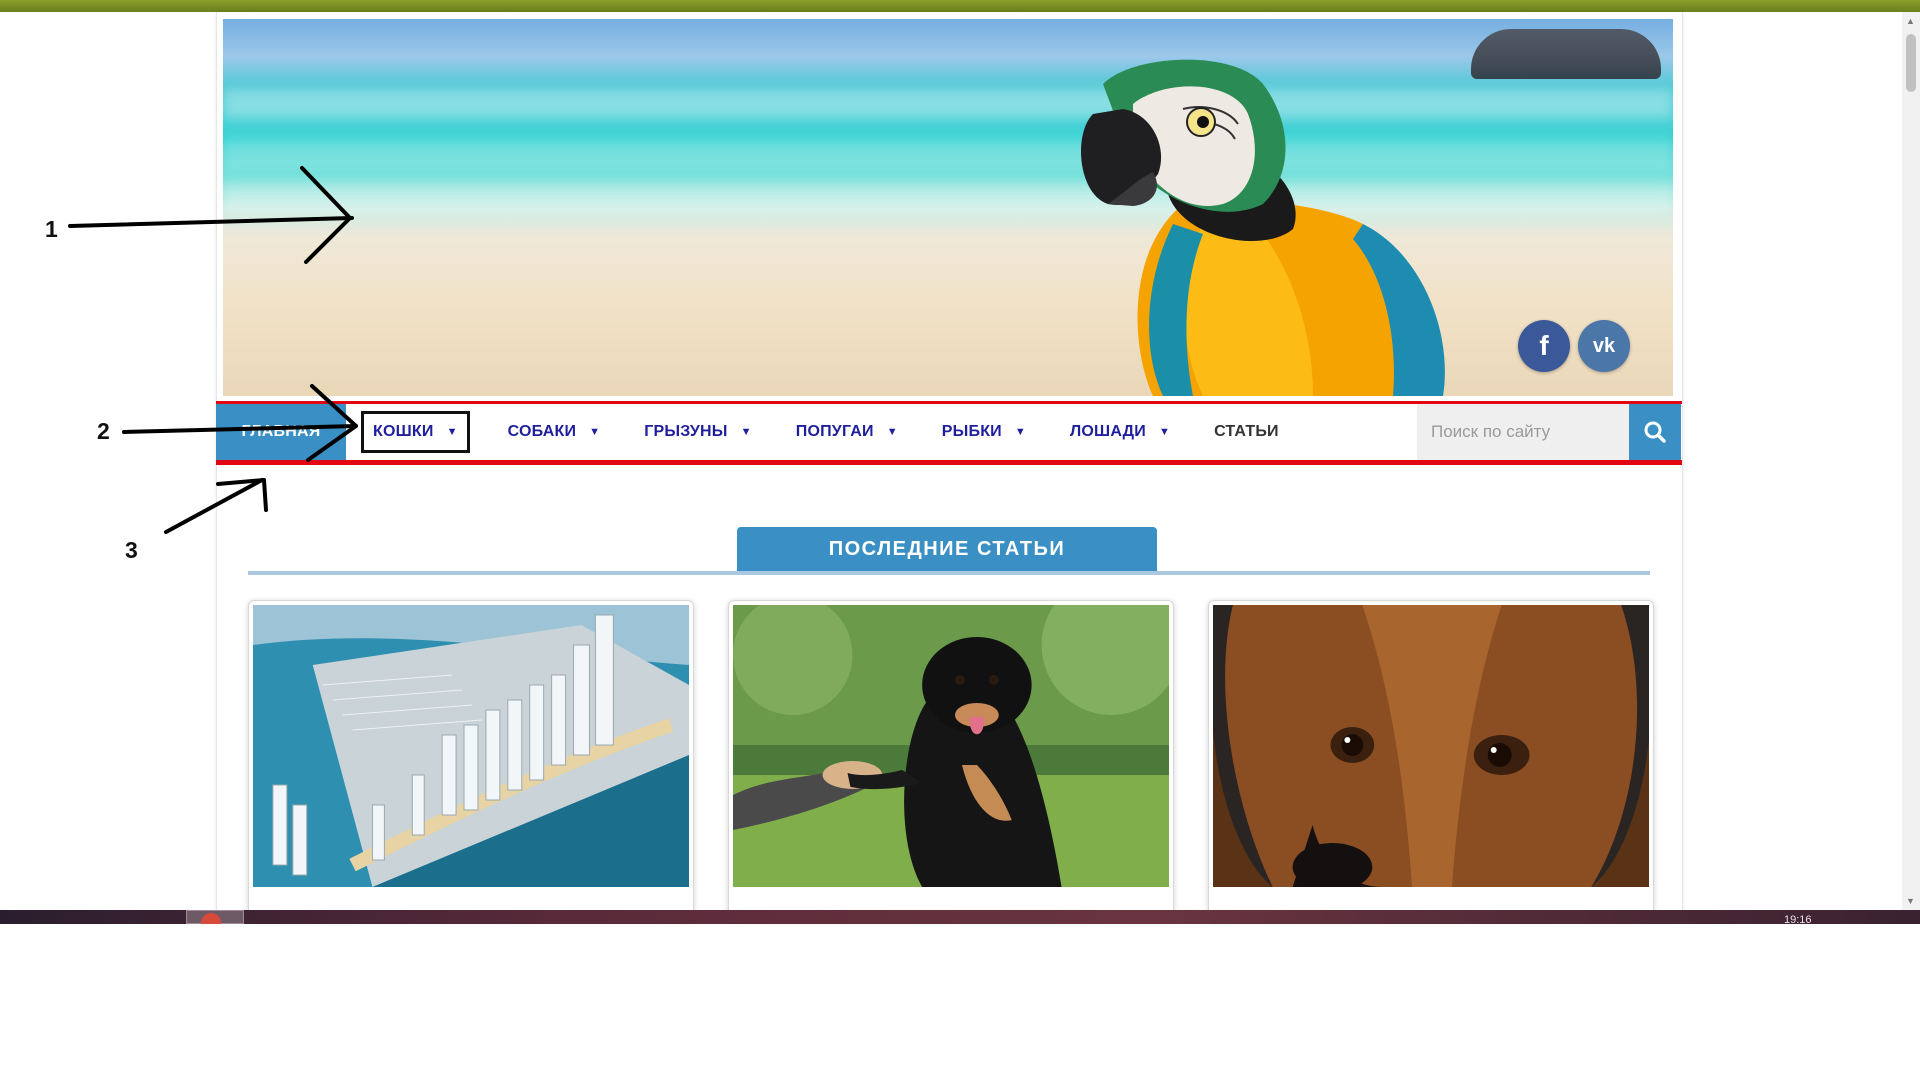 The image size is (1920, 1080). I want to click on nav-item-label: КОШКИ, so click(403, 431).